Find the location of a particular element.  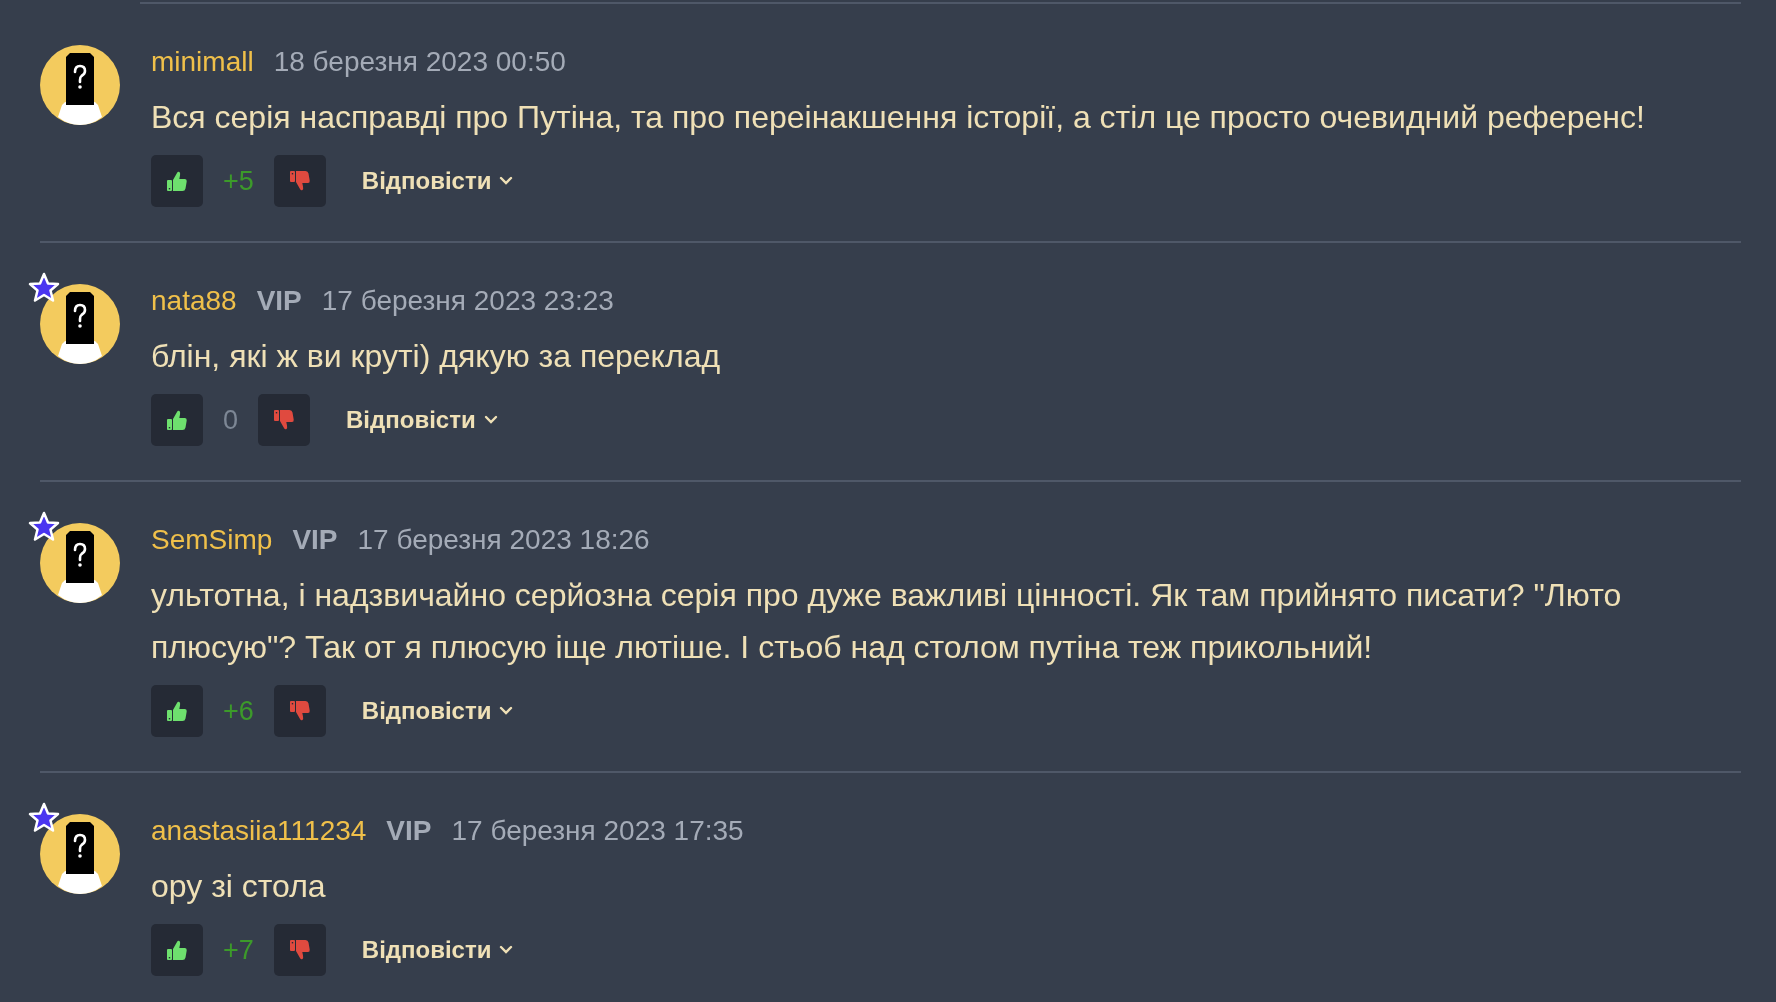

comment-text: блін, які ж ви круті) дякую за переклад is located at coordinates (436, 356).